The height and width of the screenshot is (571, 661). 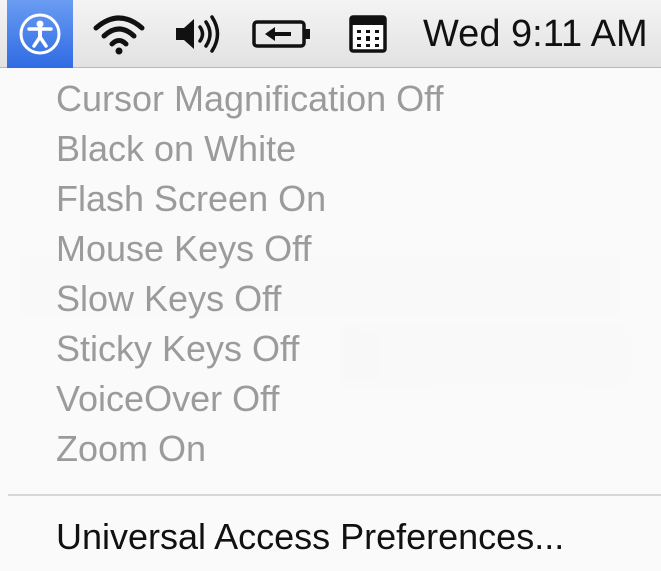 What do you see at coordinates (178, 348) in the screenshot?
I see `menu-item-sticky-keys: Sticky Keys Off` at bounding box center [178, 348].